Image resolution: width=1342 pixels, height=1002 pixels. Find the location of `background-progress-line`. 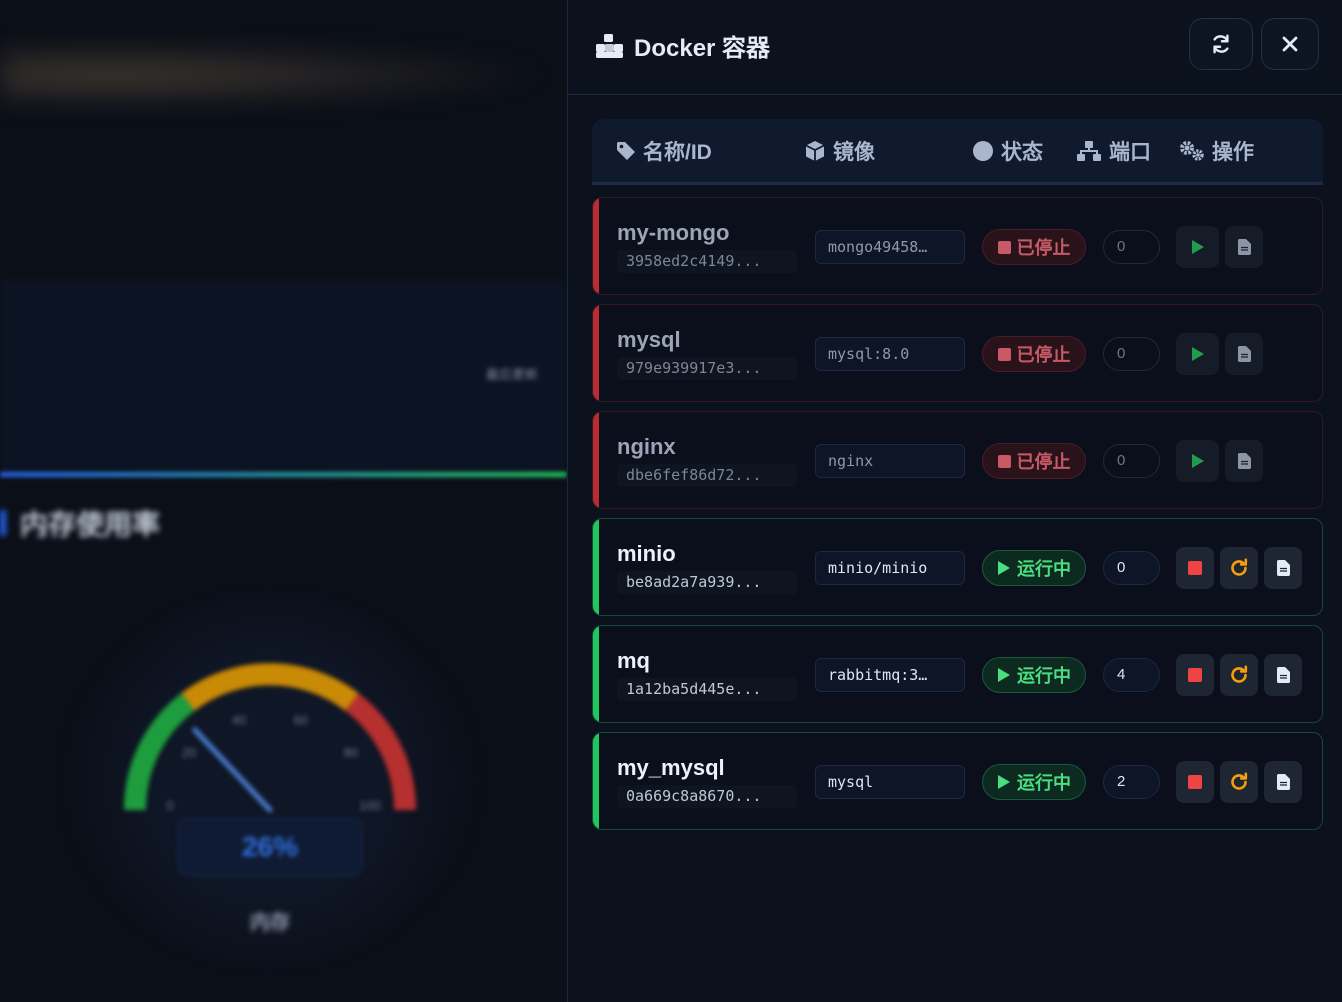

background-progress-line is located at coordinates (283, 474).